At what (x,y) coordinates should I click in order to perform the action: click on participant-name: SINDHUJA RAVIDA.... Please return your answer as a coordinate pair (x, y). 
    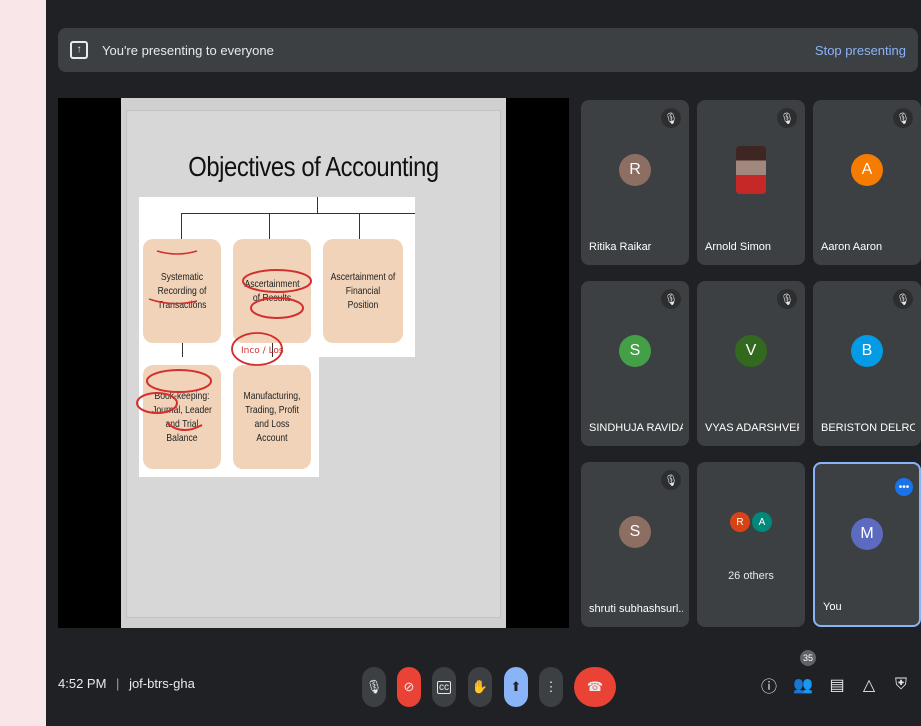
    Looking at the image, I should click on (636, 428).